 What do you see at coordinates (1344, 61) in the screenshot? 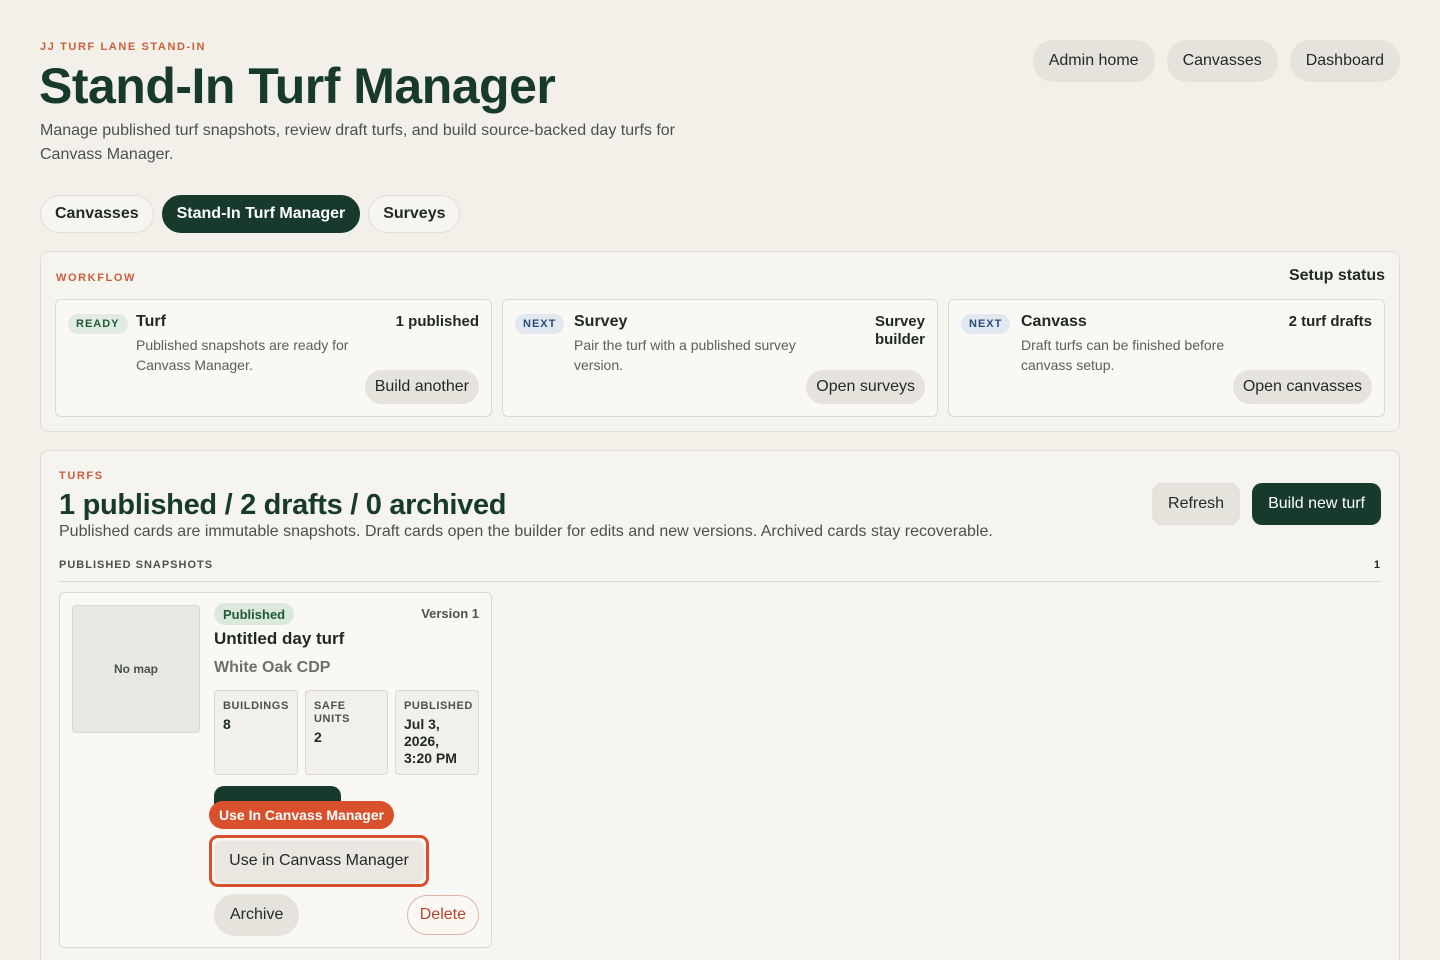
I see `dashboard-button: Dashboard` at bounding box center [1344, 61].